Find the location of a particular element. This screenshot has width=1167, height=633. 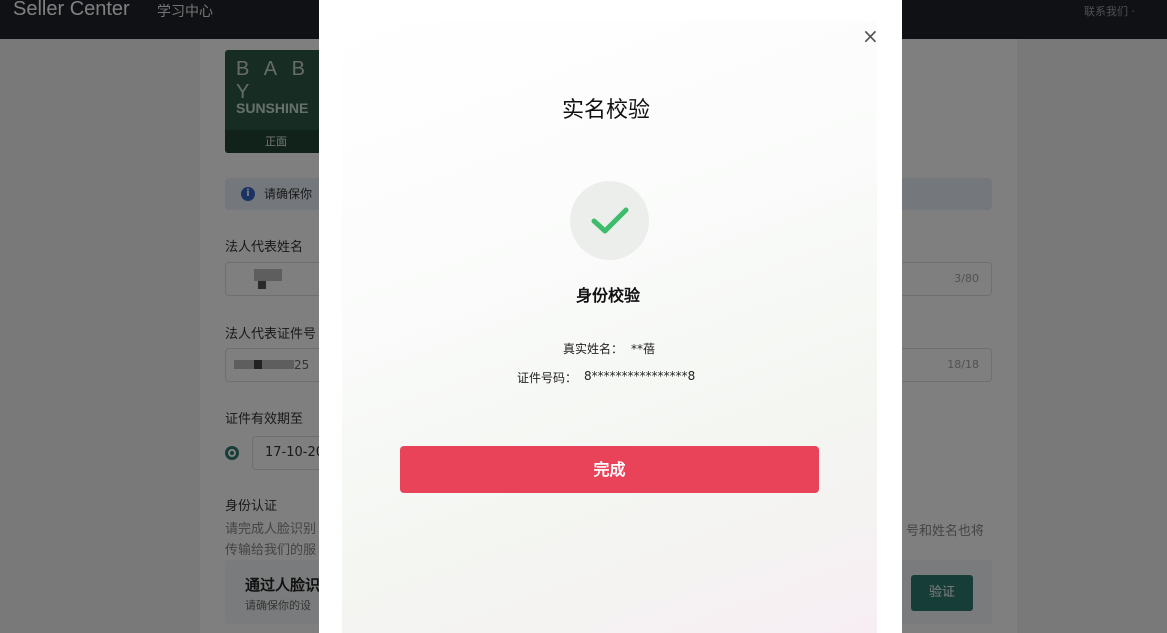

success-check-icon is located at coordinates (609, 220).